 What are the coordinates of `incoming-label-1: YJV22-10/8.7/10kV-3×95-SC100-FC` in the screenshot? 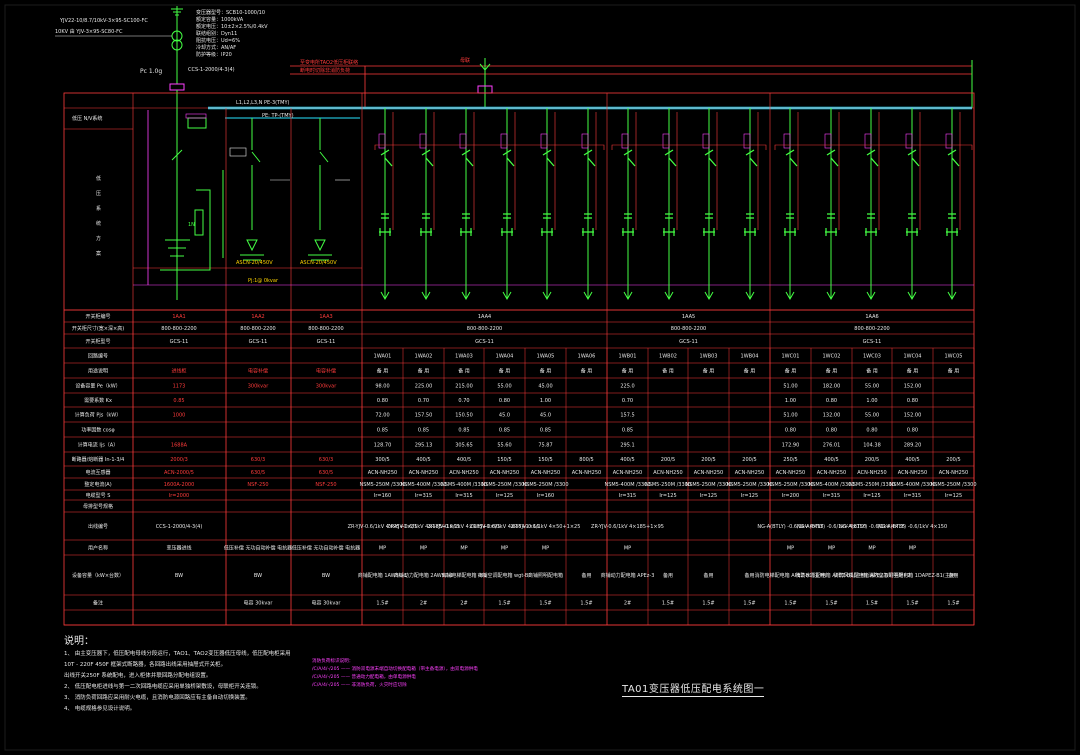 It's located at (103, 21).